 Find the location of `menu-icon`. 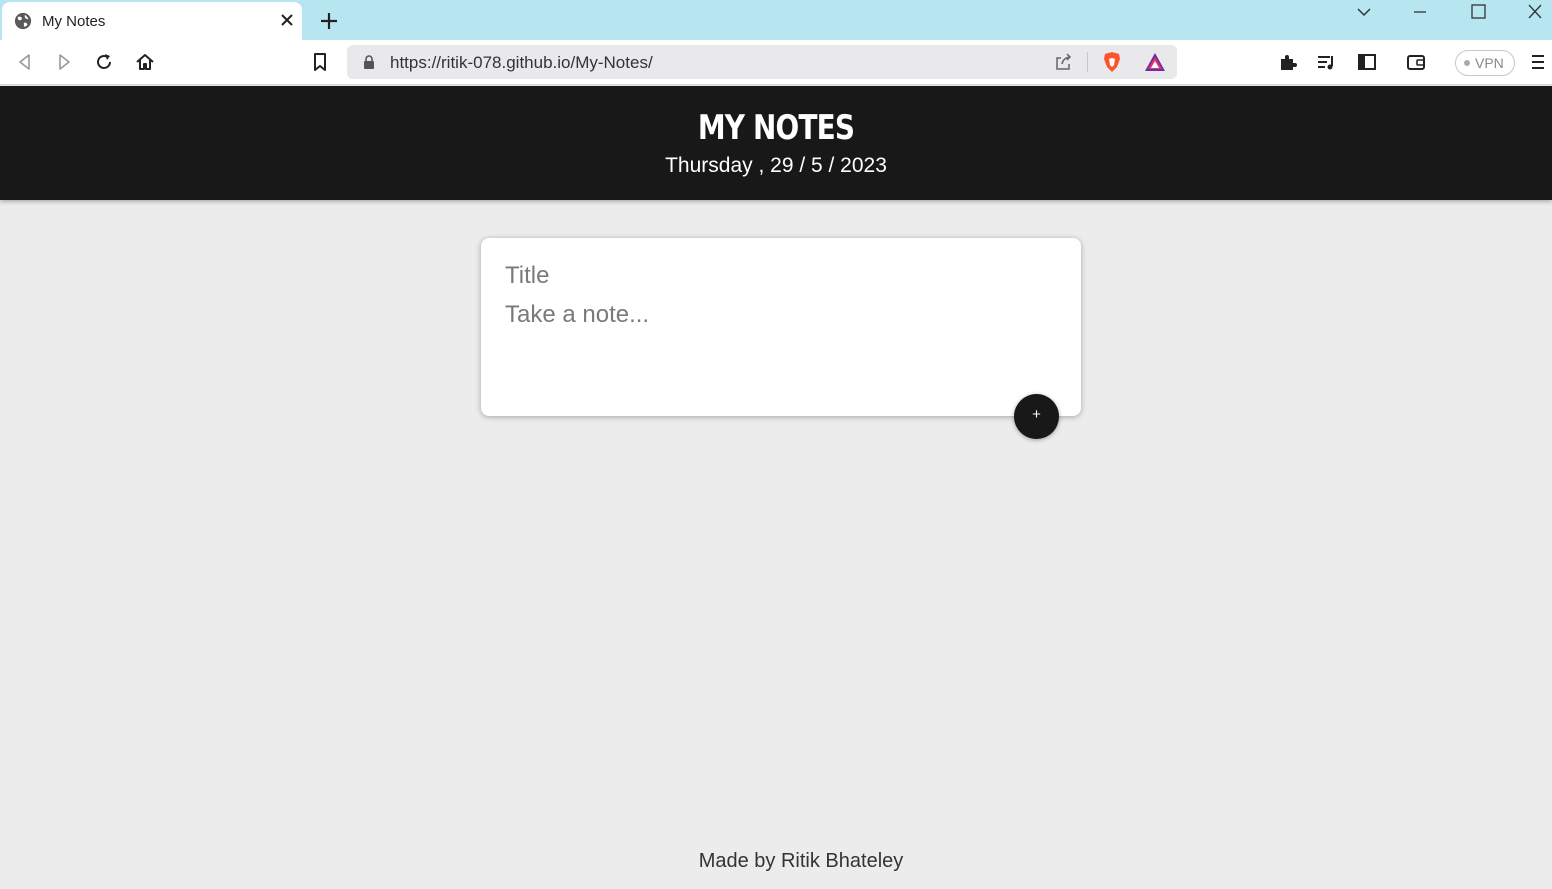

menu-icon is located at coordinates (1538, 62).